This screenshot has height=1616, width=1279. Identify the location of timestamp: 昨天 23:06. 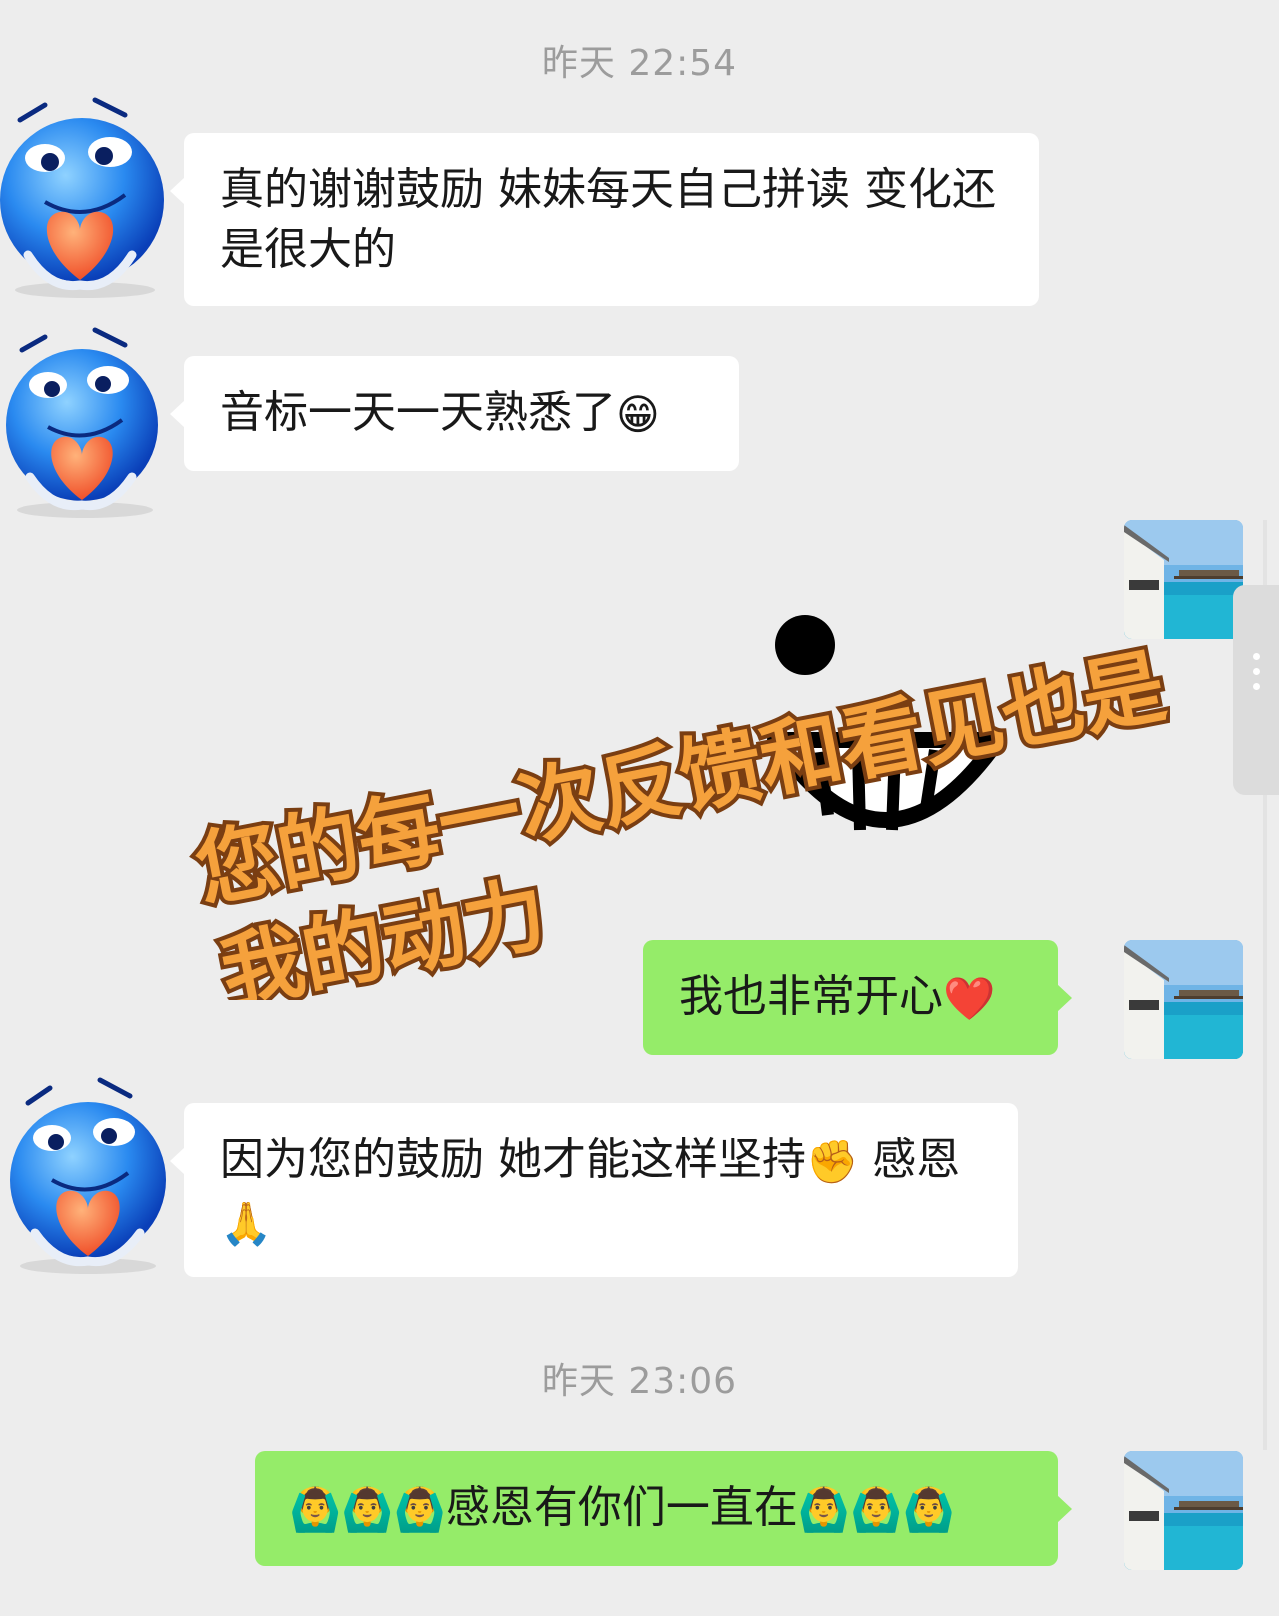
(639, 1381).